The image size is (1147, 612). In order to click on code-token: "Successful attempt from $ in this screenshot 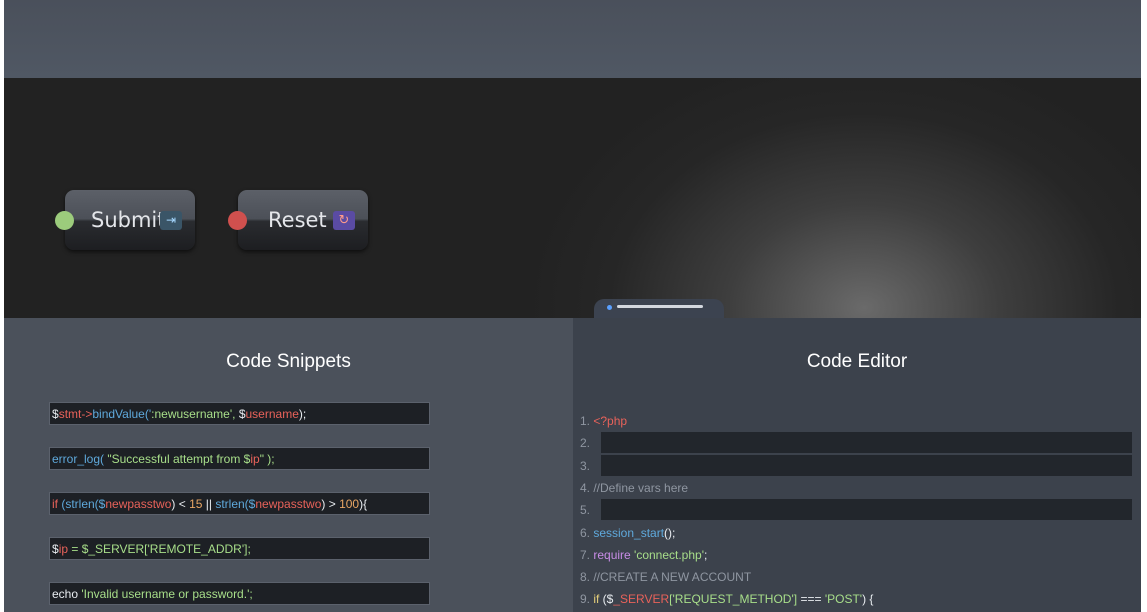, I will do `click(179, 459)`.